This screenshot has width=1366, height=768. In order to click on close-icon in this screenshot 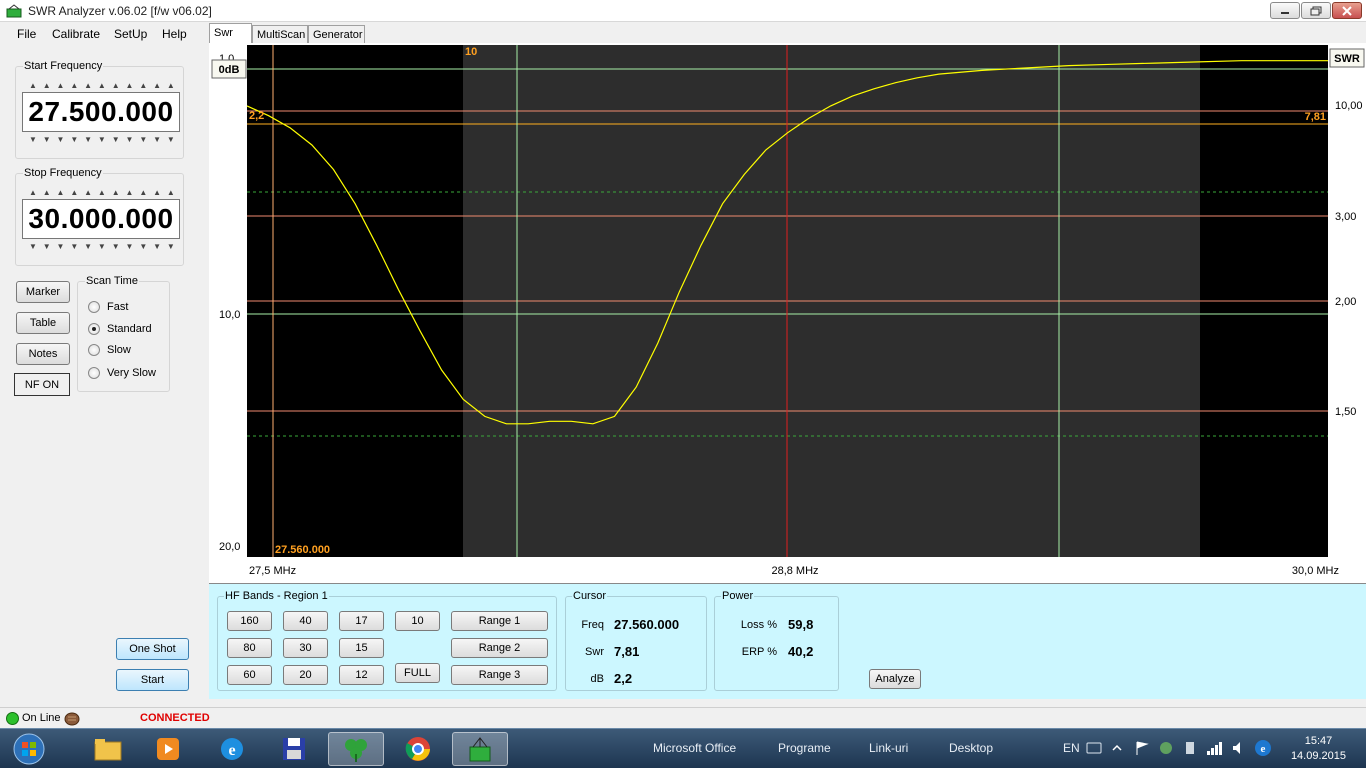, I will do `click(1347, 10)`.